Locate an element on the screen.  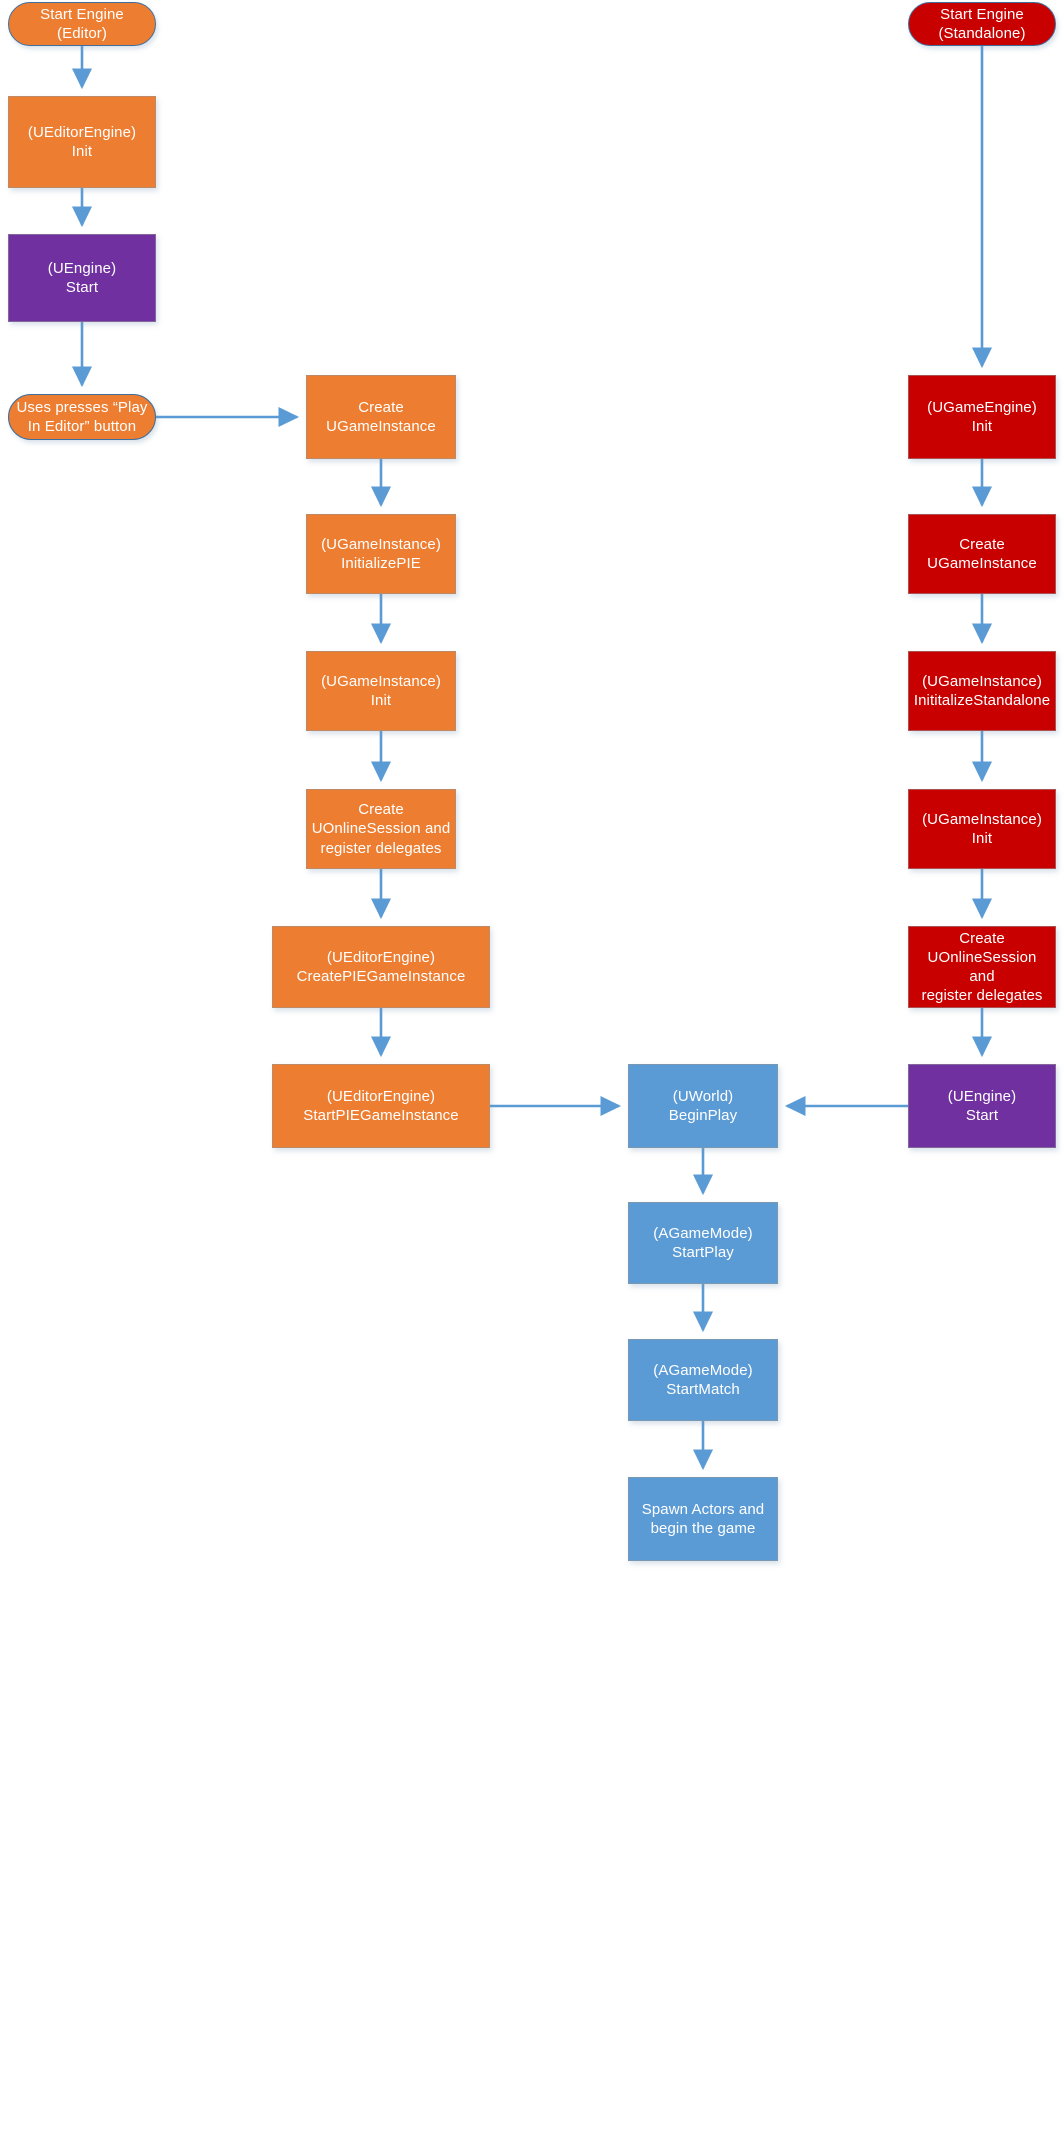
node-label: (UEditorEngine) Init is located at coordinates (82, 141).